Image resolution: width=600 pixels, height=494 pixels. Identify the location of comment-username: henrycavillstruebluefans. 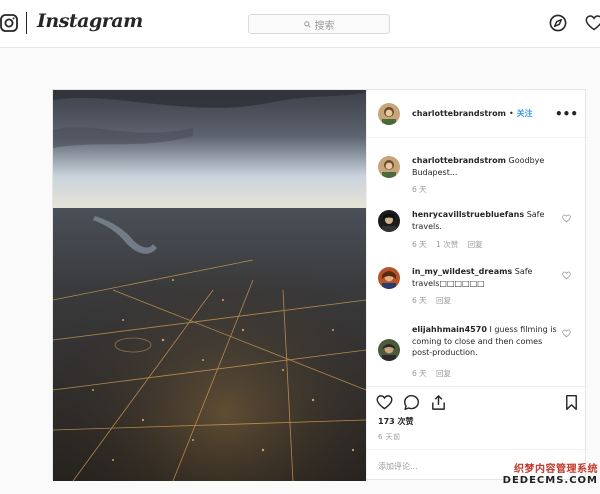
(468, 214).